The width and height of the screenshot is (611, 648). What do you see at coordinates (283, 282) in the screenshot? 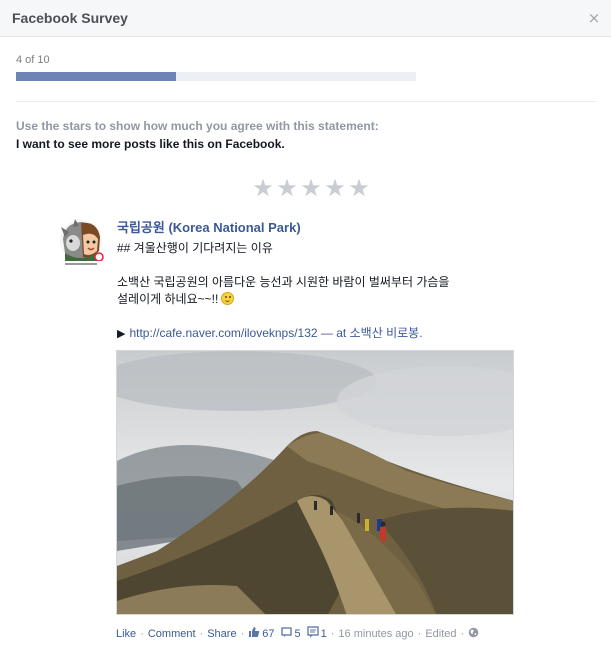
I see `post-text-line: 소백산 국립공원의 아름다운 능선과 시원한 바람이 벌써부터 가슴을` at bounding box center [283, 282].